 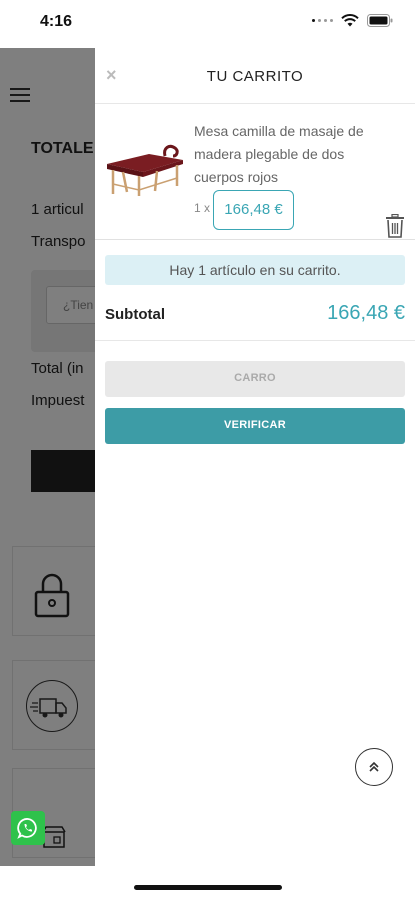 What do you see at coordinates (208, 887) in the screenshot?
I see `home-indicator` at bounding box center [208, 887].